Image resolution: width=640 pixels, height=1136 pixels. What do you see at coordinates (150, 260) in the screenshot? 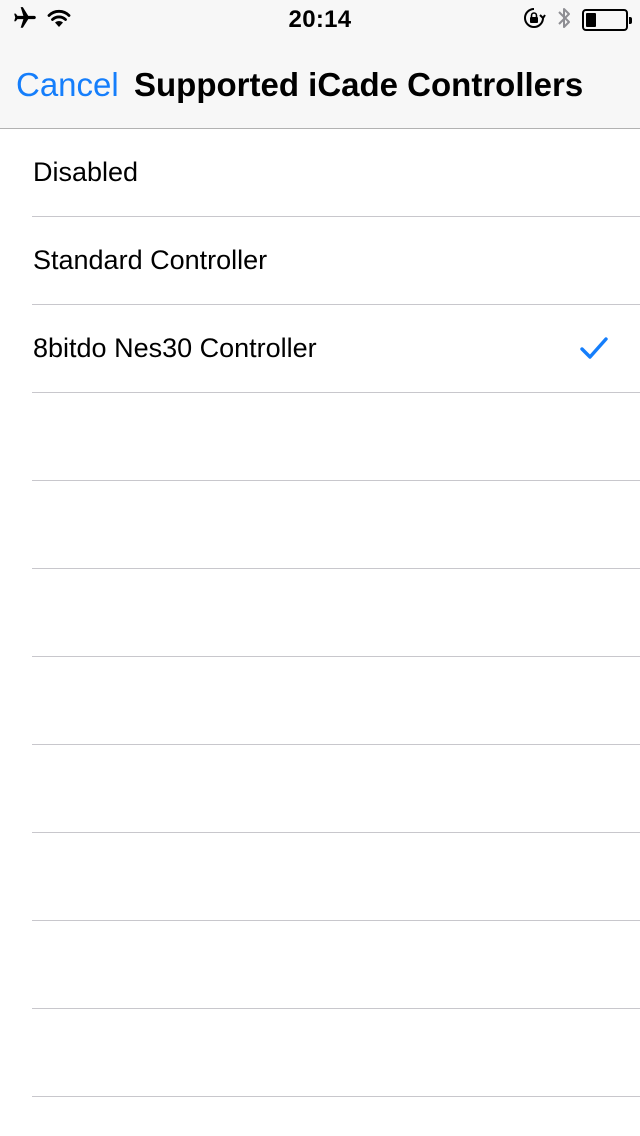
I see `list-item-label: Standard Controller` at bounding box center [150, 260].